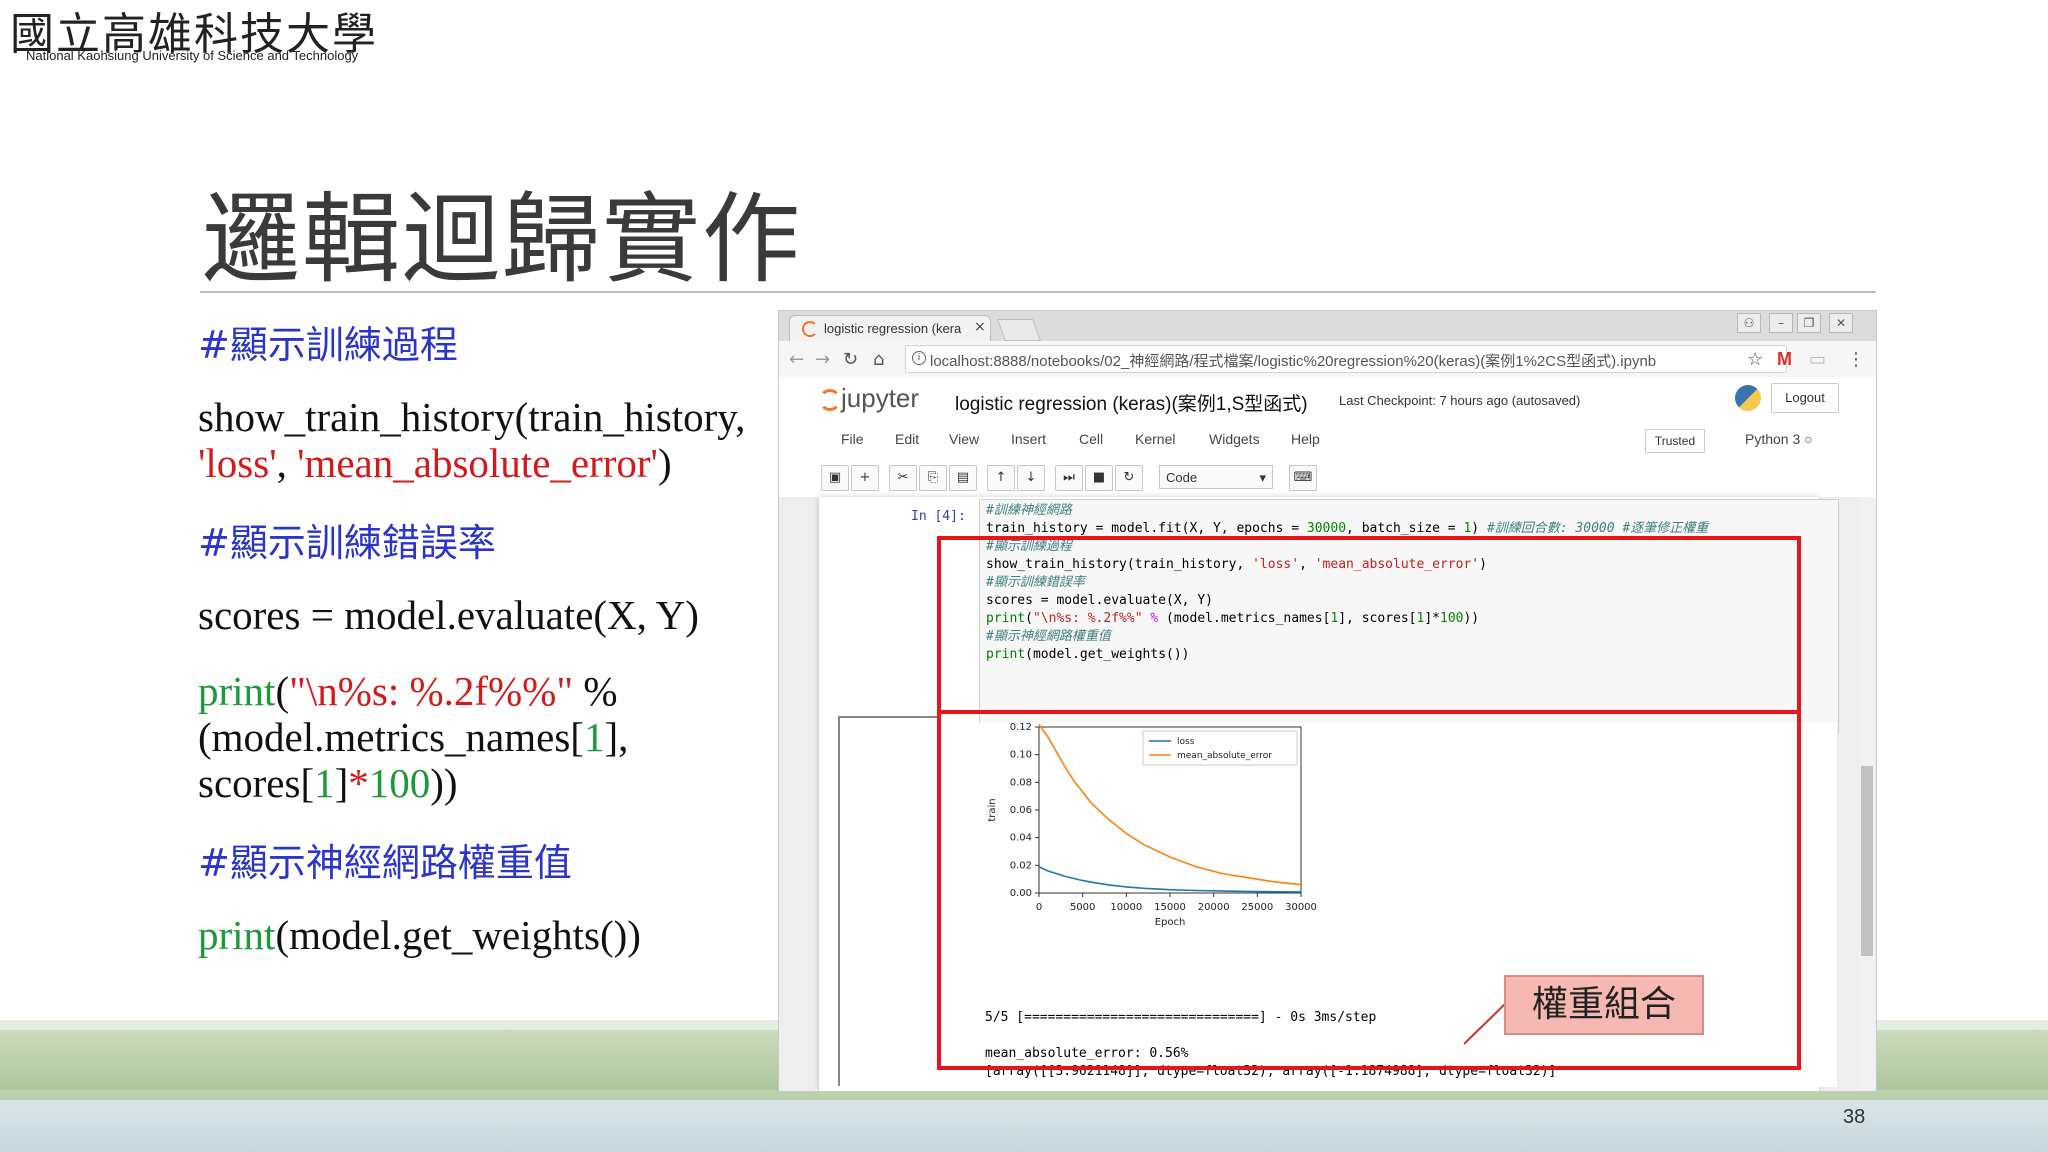 The image size is (2048, 1152). Describe the element at coordinates (1867, 861) in the screenshot. I see `page-scrollbar-thumb` at that location.